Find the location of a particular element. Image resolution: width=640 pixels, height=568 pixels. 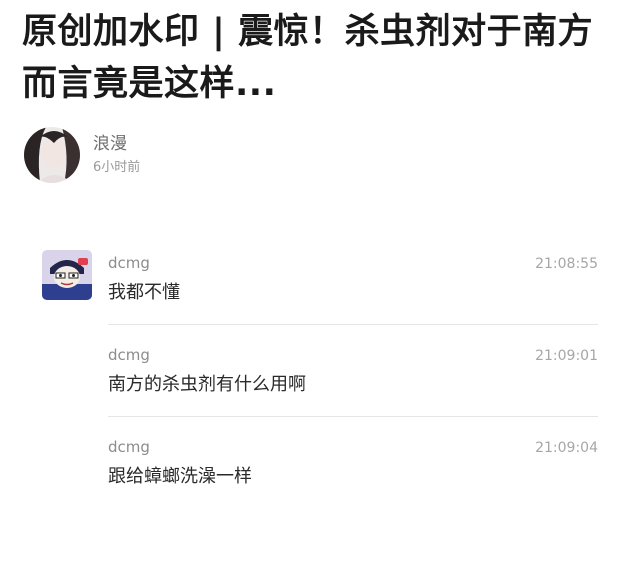

author-block: 浪漫 6小时前 is located at coordinates (82, 155).